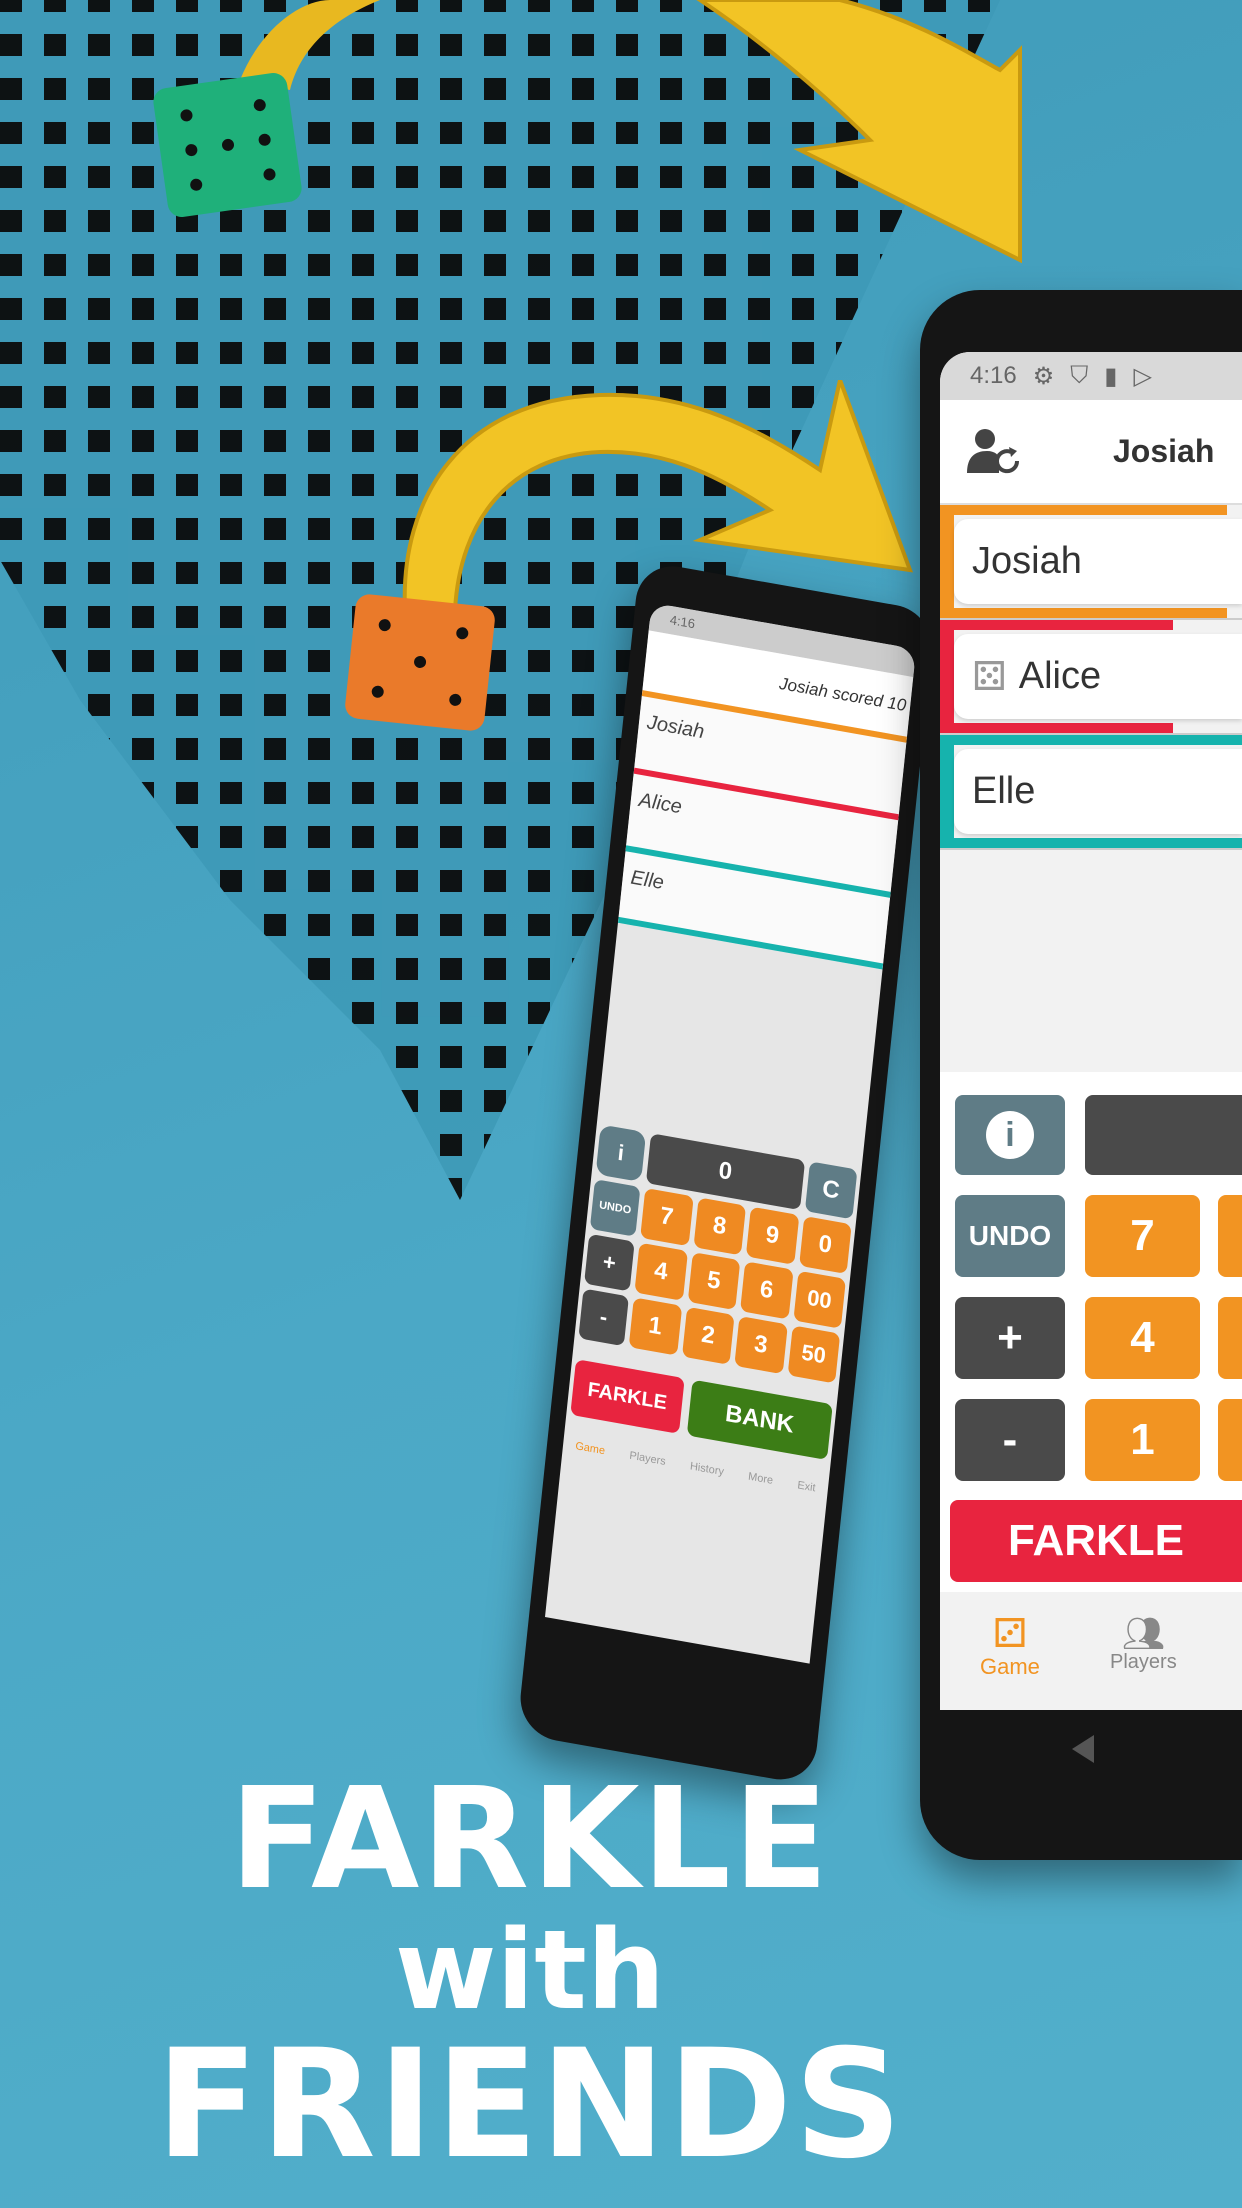 This screenshot has height=2208, width=1242. What do you see at coordinates (989, 676) in the screenshot?
I see `dice-icon: ⚄` at bounding box center [989, 676].